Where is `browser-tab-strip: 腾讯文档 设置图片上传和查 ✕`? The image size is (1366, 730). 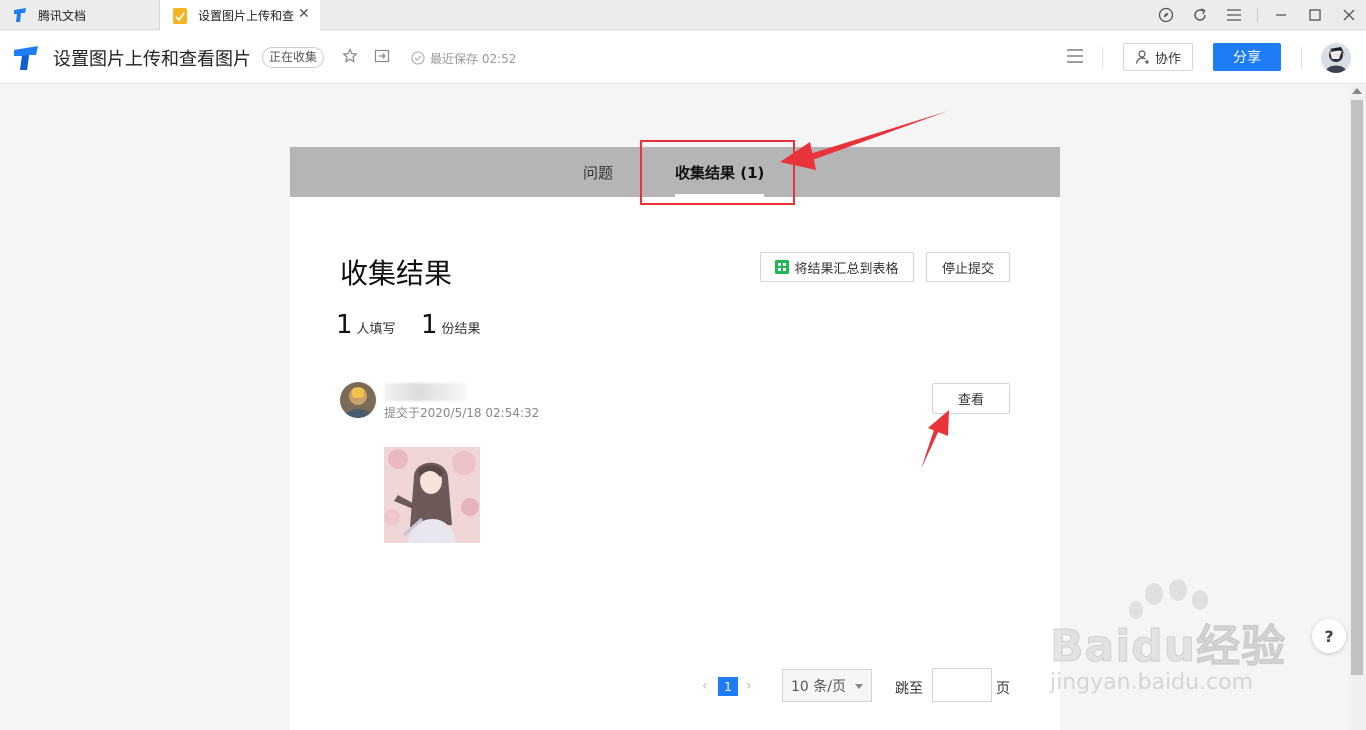 browser-tab-strip: 腾讯文档 设置图片上传和查 ✕ is located at coordinates (683, 15).